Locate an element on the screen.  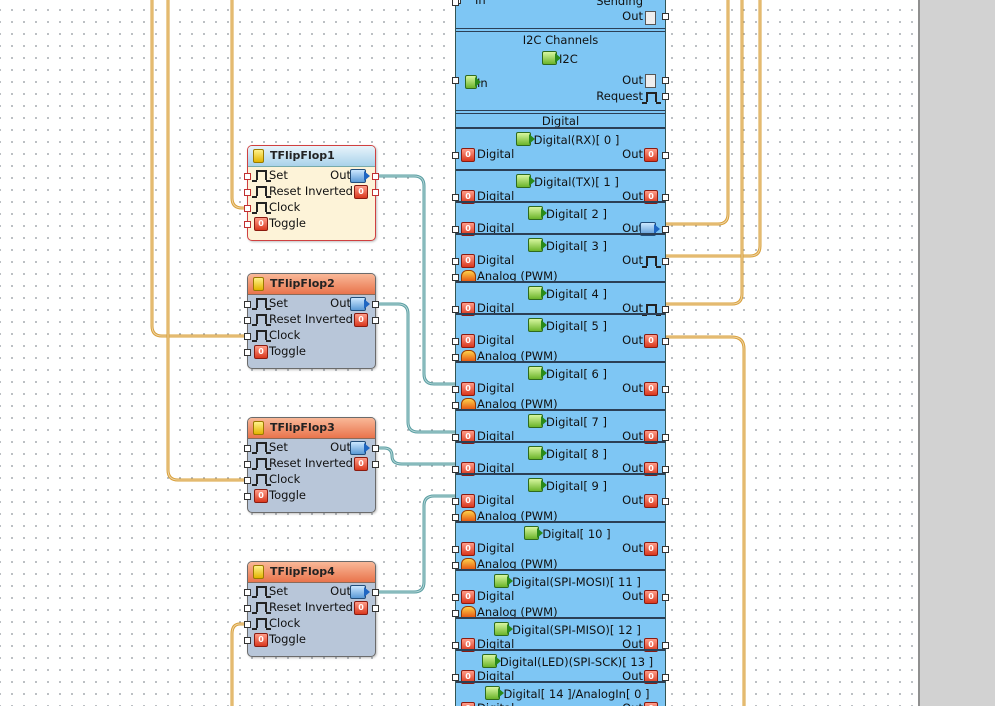
flipflop-title-bar: TFlipFlop2 is located at coordinates (311, 284).